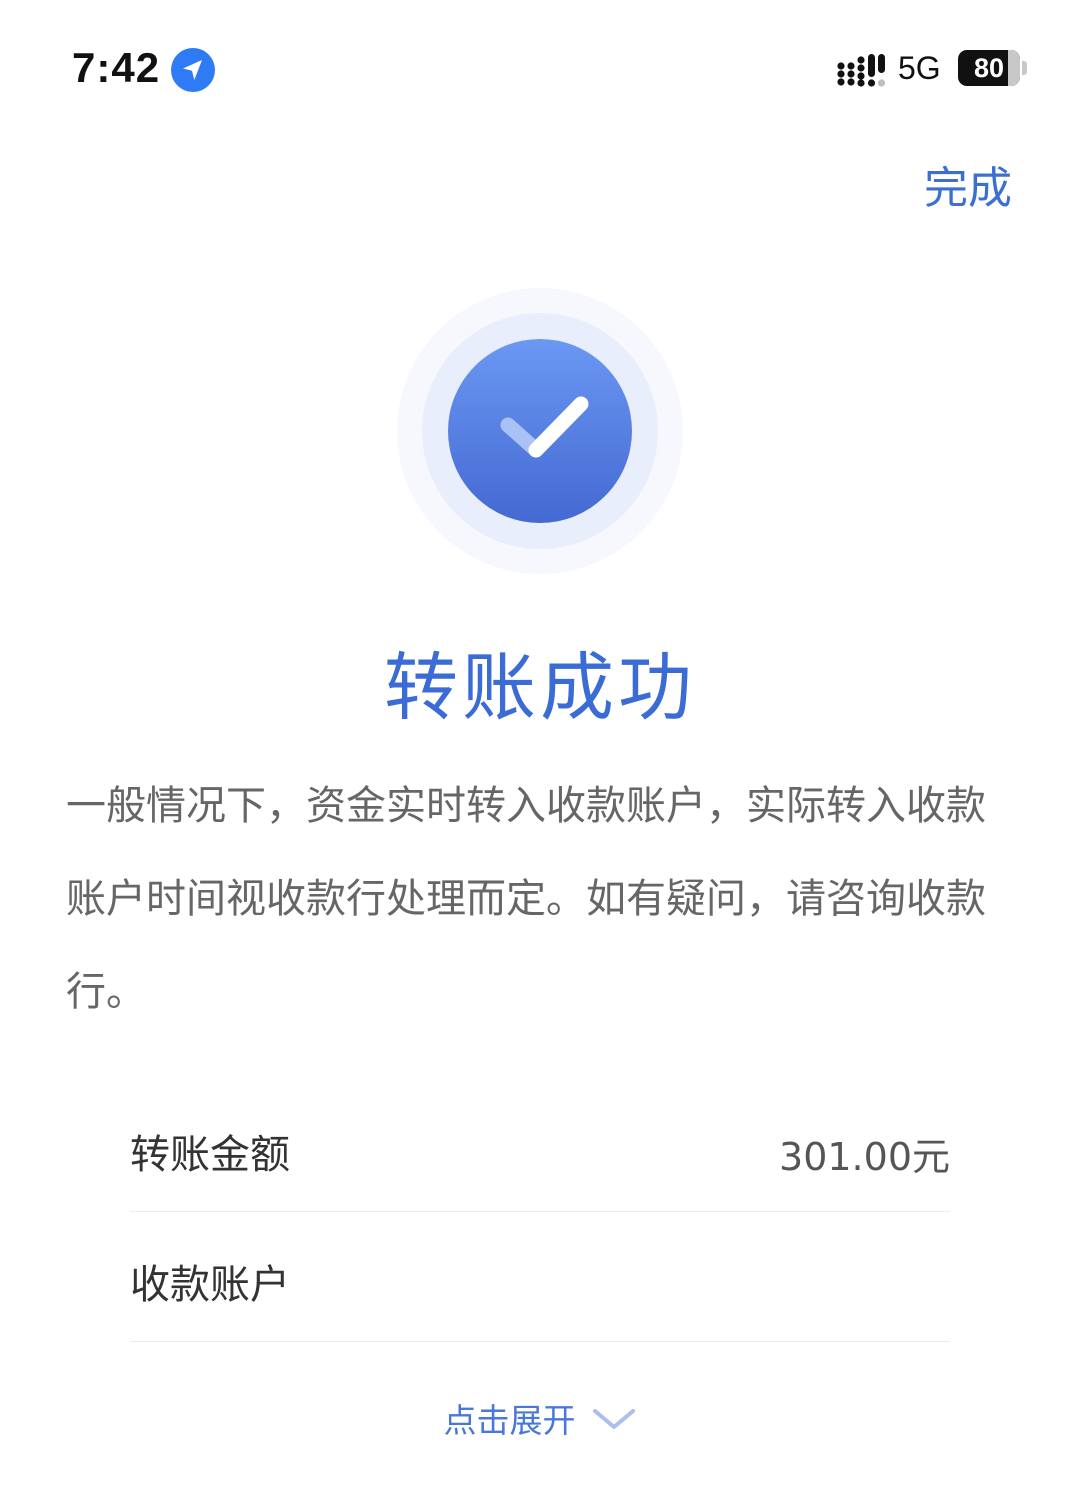 This screenshot has width=1080, height=1507. What do you see at coordinates (968, 184) in the screenshot?
I see `done-button: 完成` at bounding box center [968, 184].